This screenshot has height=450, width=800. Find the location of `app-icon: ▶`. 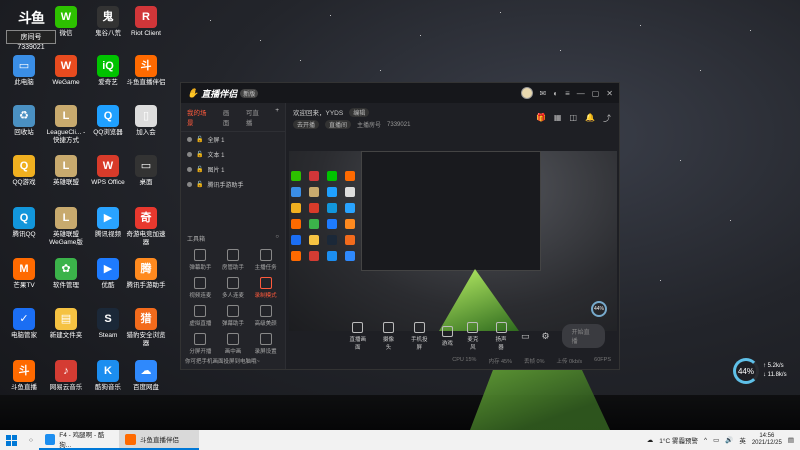

app-icon: ▶ is located at coordinates (108, 218).